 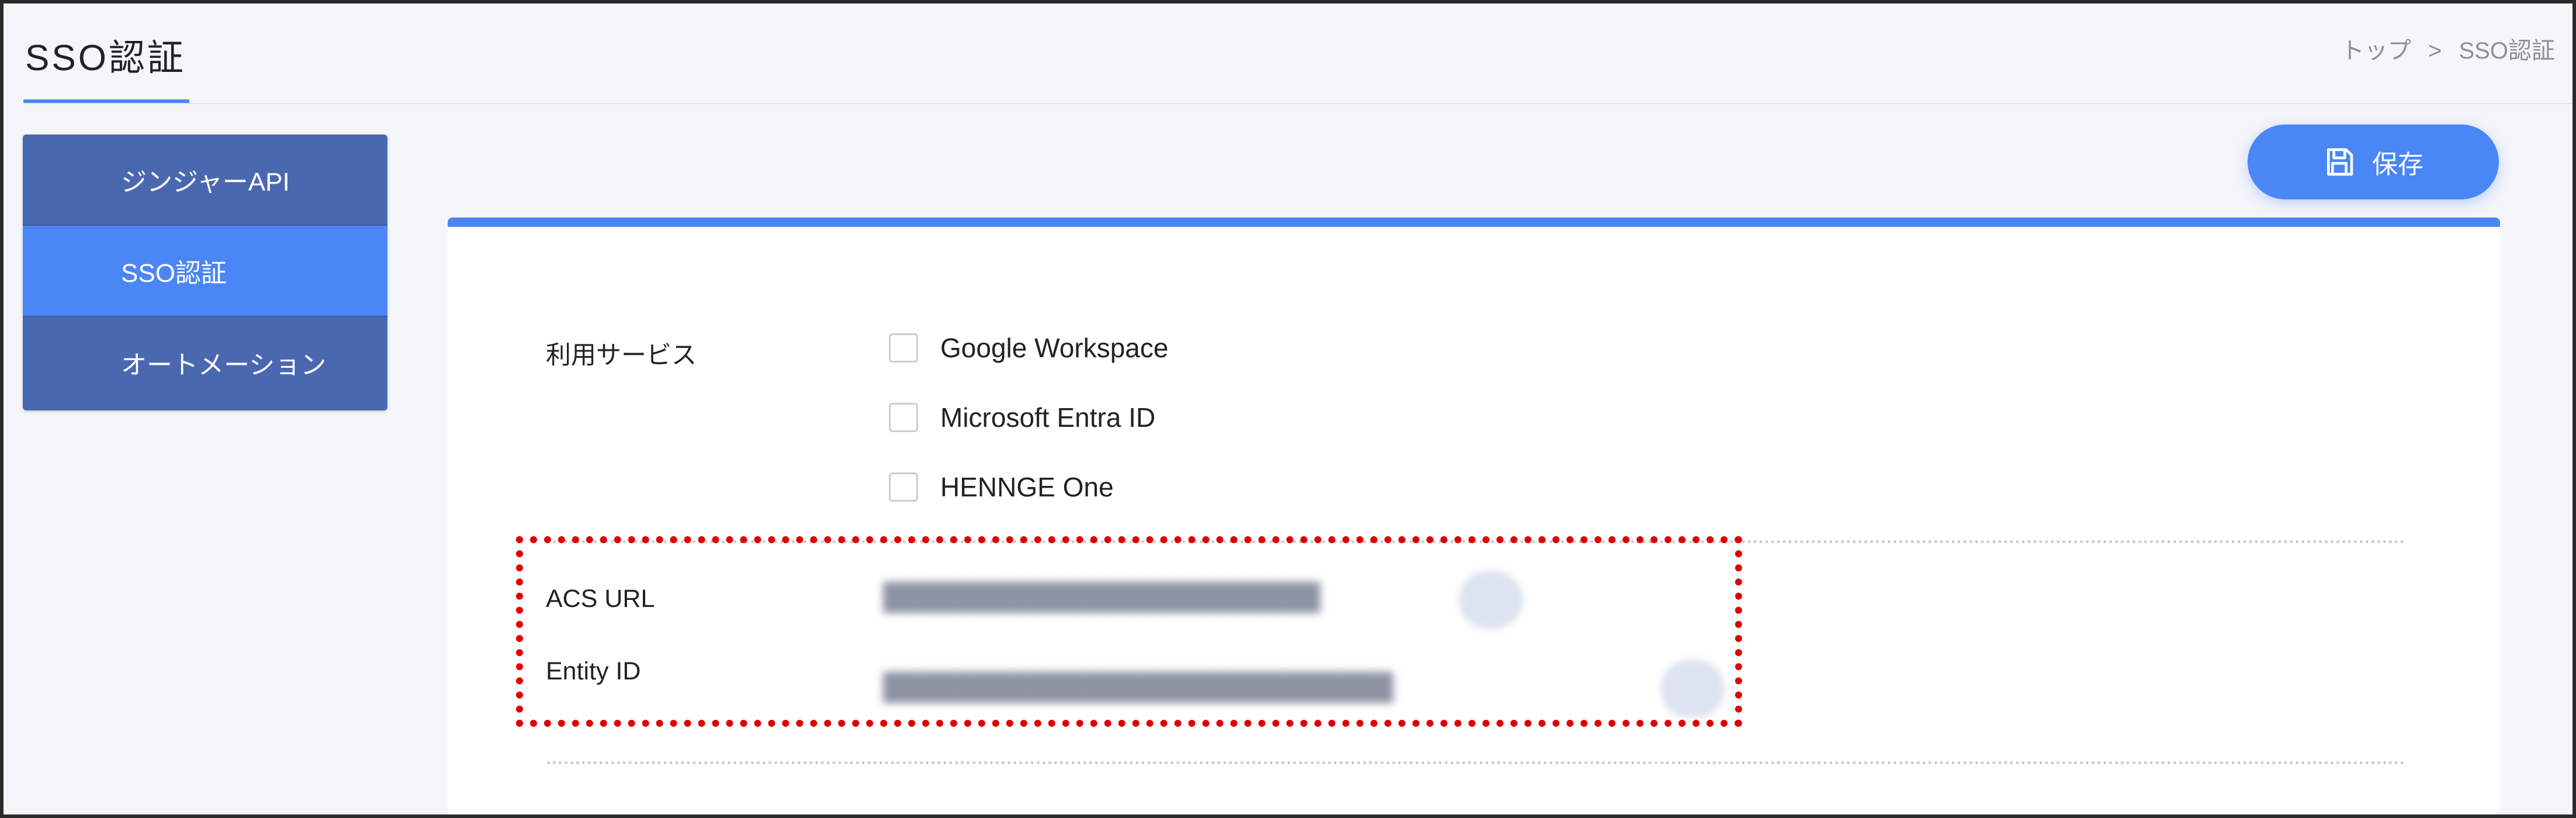 I want to click on sidebar-item-jinjer-api: ジンジャーAPI, so click(x=205, y=180).